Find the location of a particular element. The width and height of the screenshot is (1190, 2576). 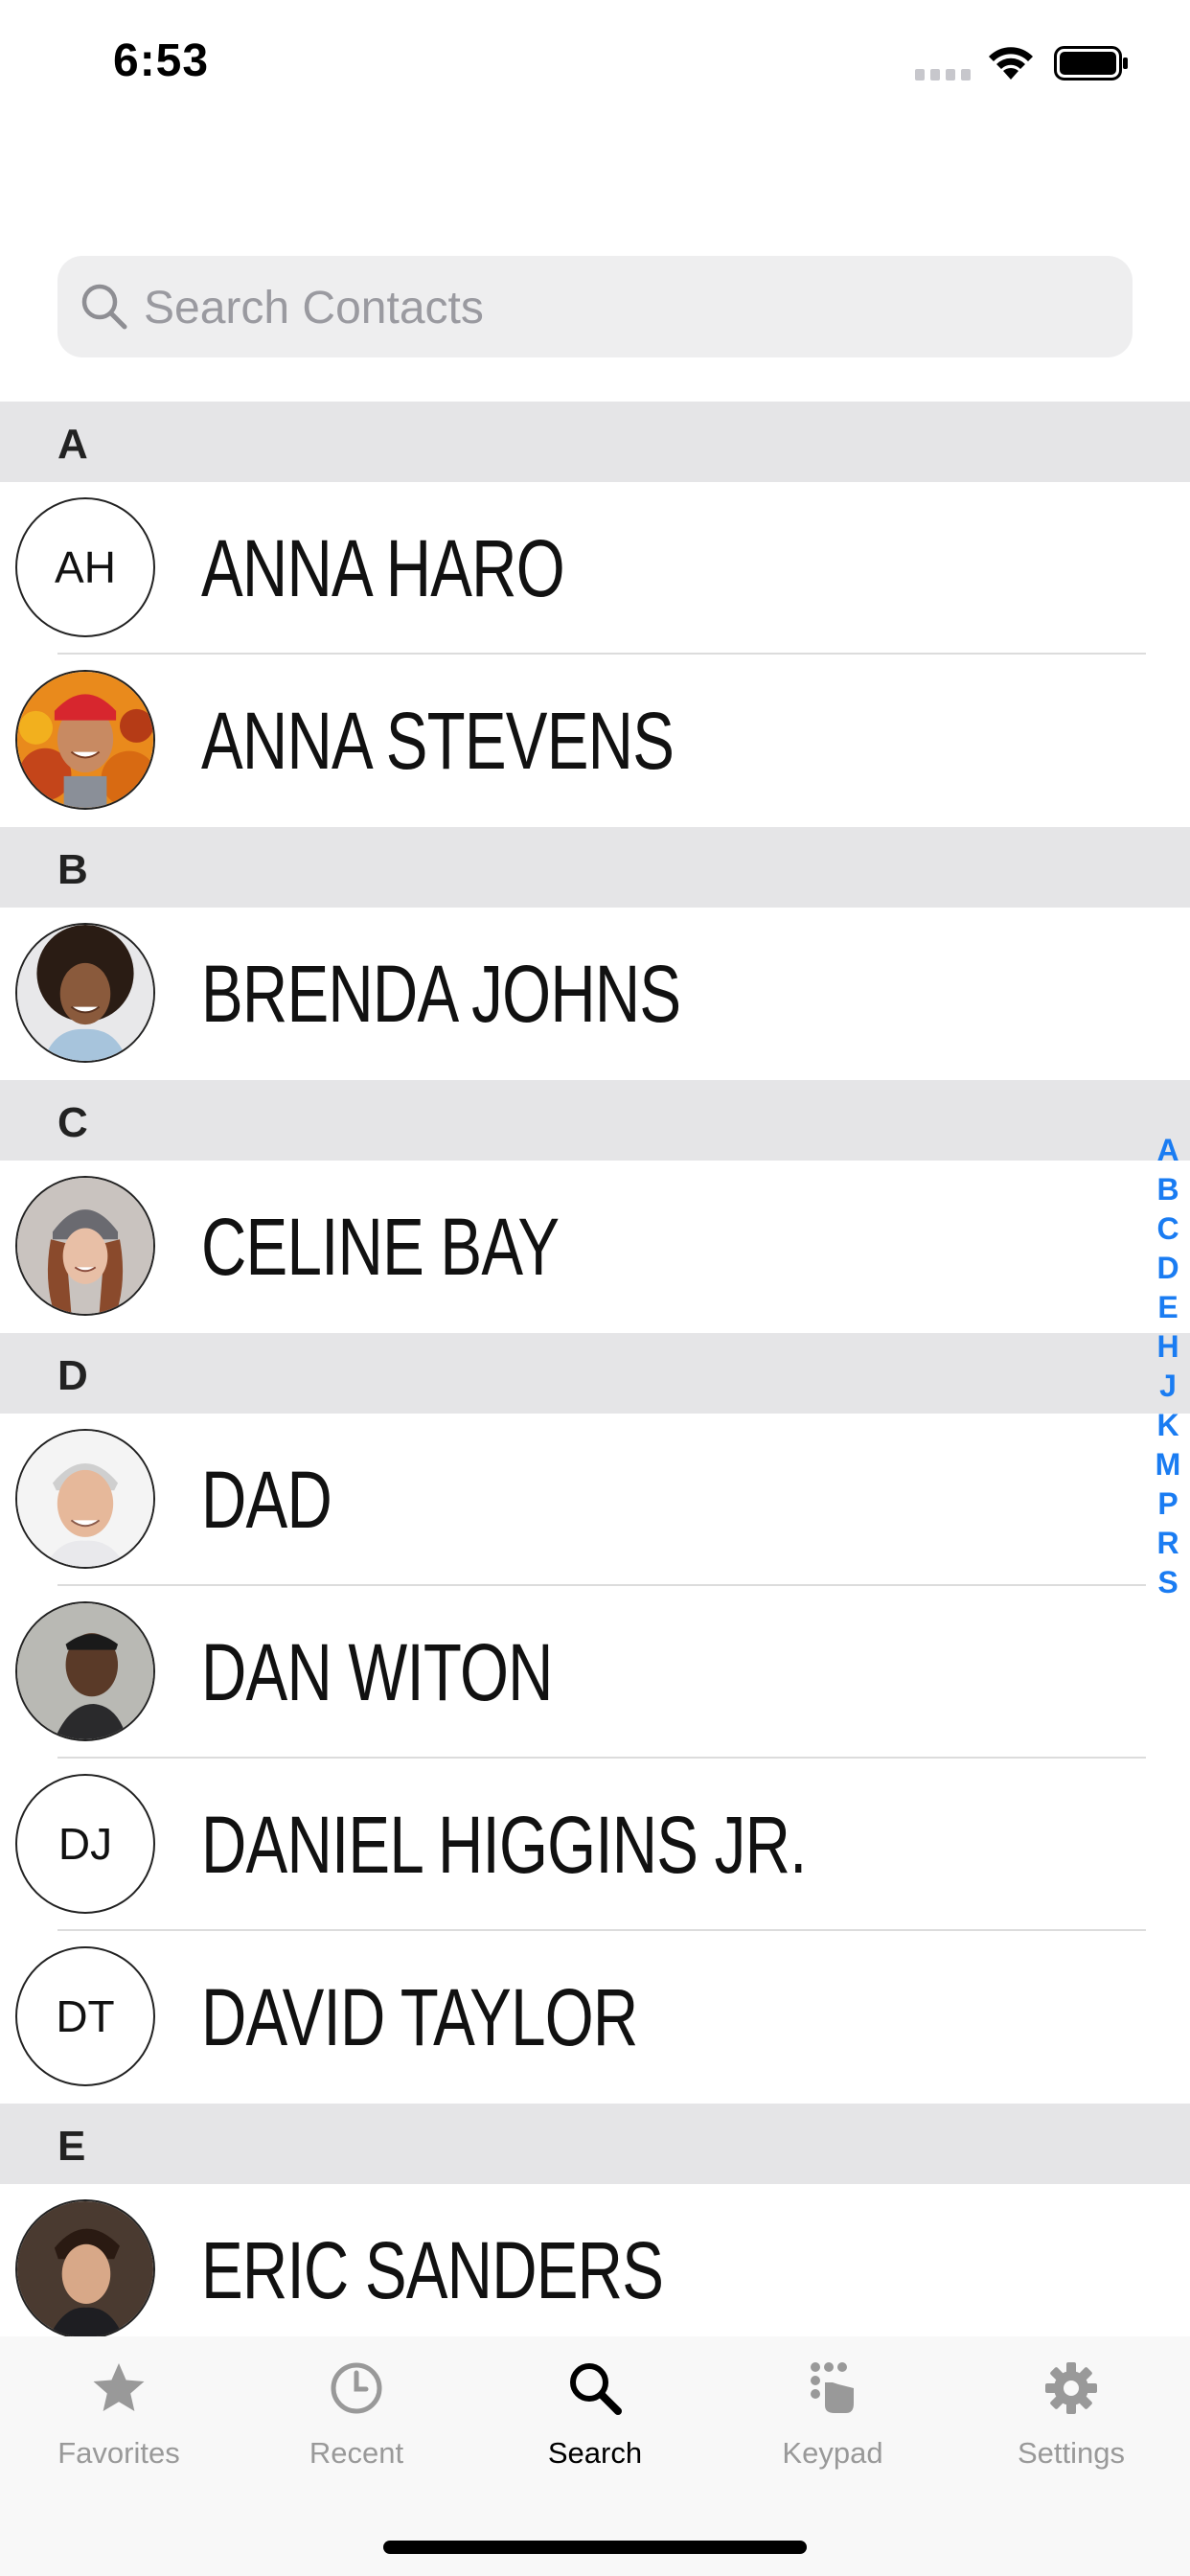

avatar-initials: DJ is located at coordinates (85, 1844).